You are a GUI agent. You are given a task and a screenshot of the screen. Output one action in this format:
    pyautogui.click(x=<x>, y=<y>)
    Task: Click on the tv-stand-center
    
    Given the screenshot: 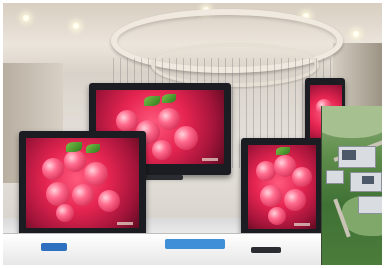 What is the action you would take?
    pyautogui.click(x=163, y=177)
    